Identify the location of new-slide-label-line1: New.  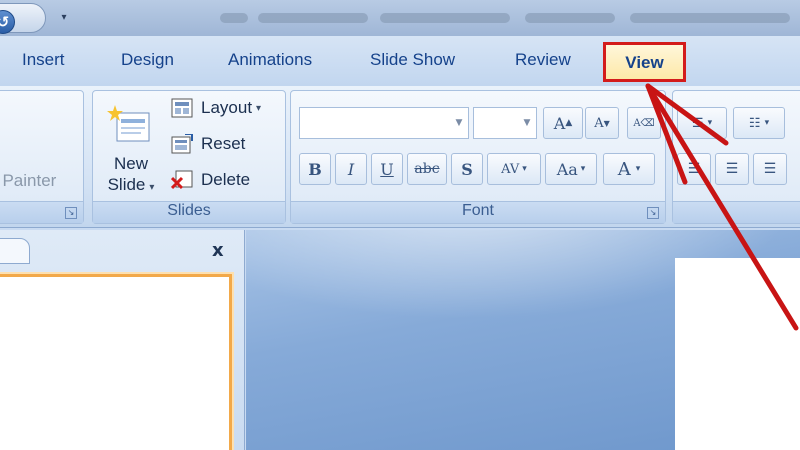
(130, 163).